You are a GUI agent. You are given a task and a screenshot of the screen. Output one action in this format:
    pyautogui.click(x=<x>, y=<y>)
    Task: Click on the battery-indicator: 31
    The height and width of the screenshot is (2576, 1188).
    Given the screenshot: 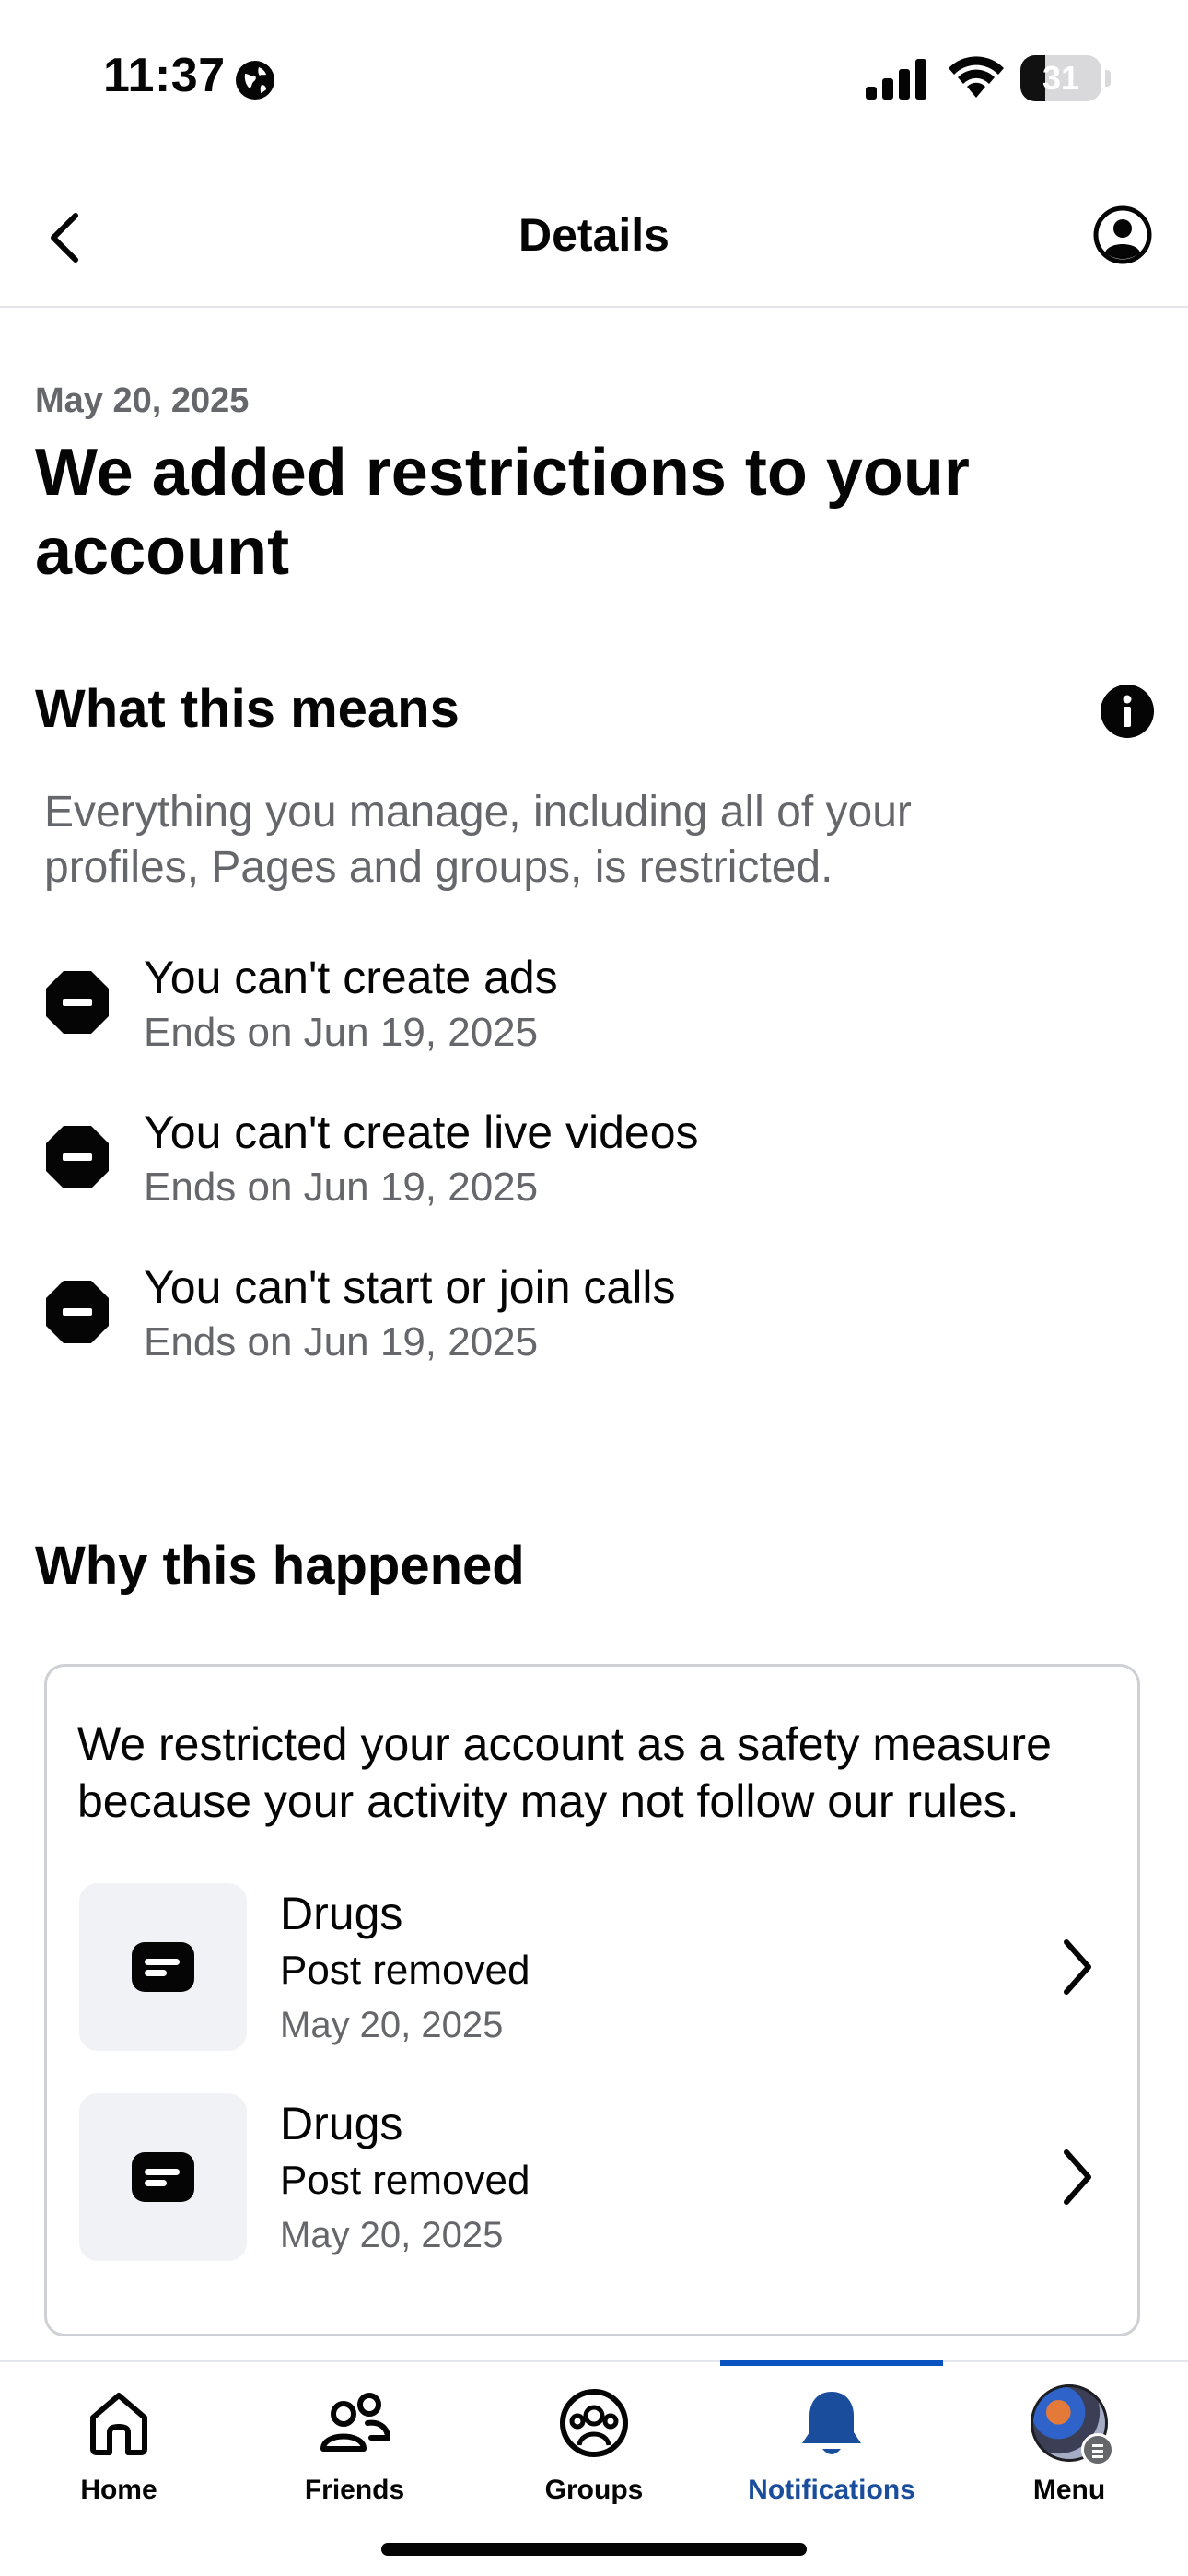 What is the action you would take?
    pyautogui.click(x=1065, y=78)
    